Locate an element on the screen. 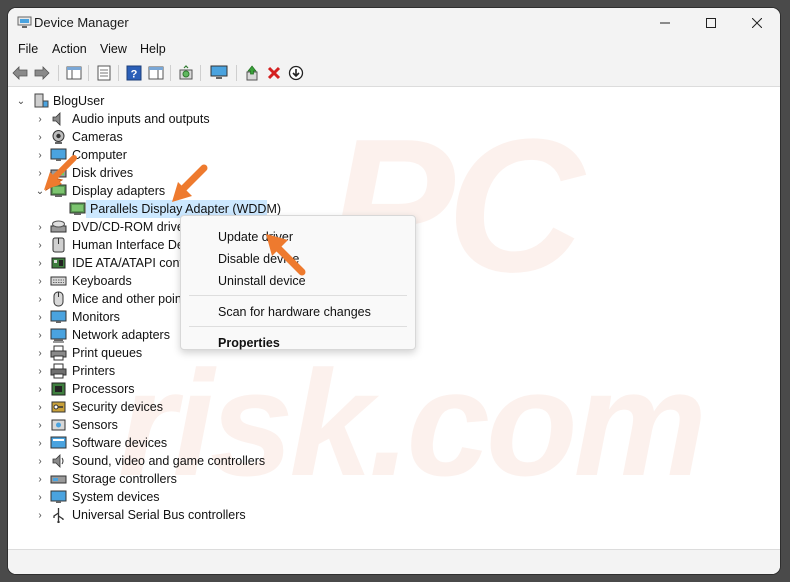 Image resolution: width=790 pixels, height=582 pixels. tree-item-sound-video-game: › Sound, video and game controllers is located at coordinates (138, 461).